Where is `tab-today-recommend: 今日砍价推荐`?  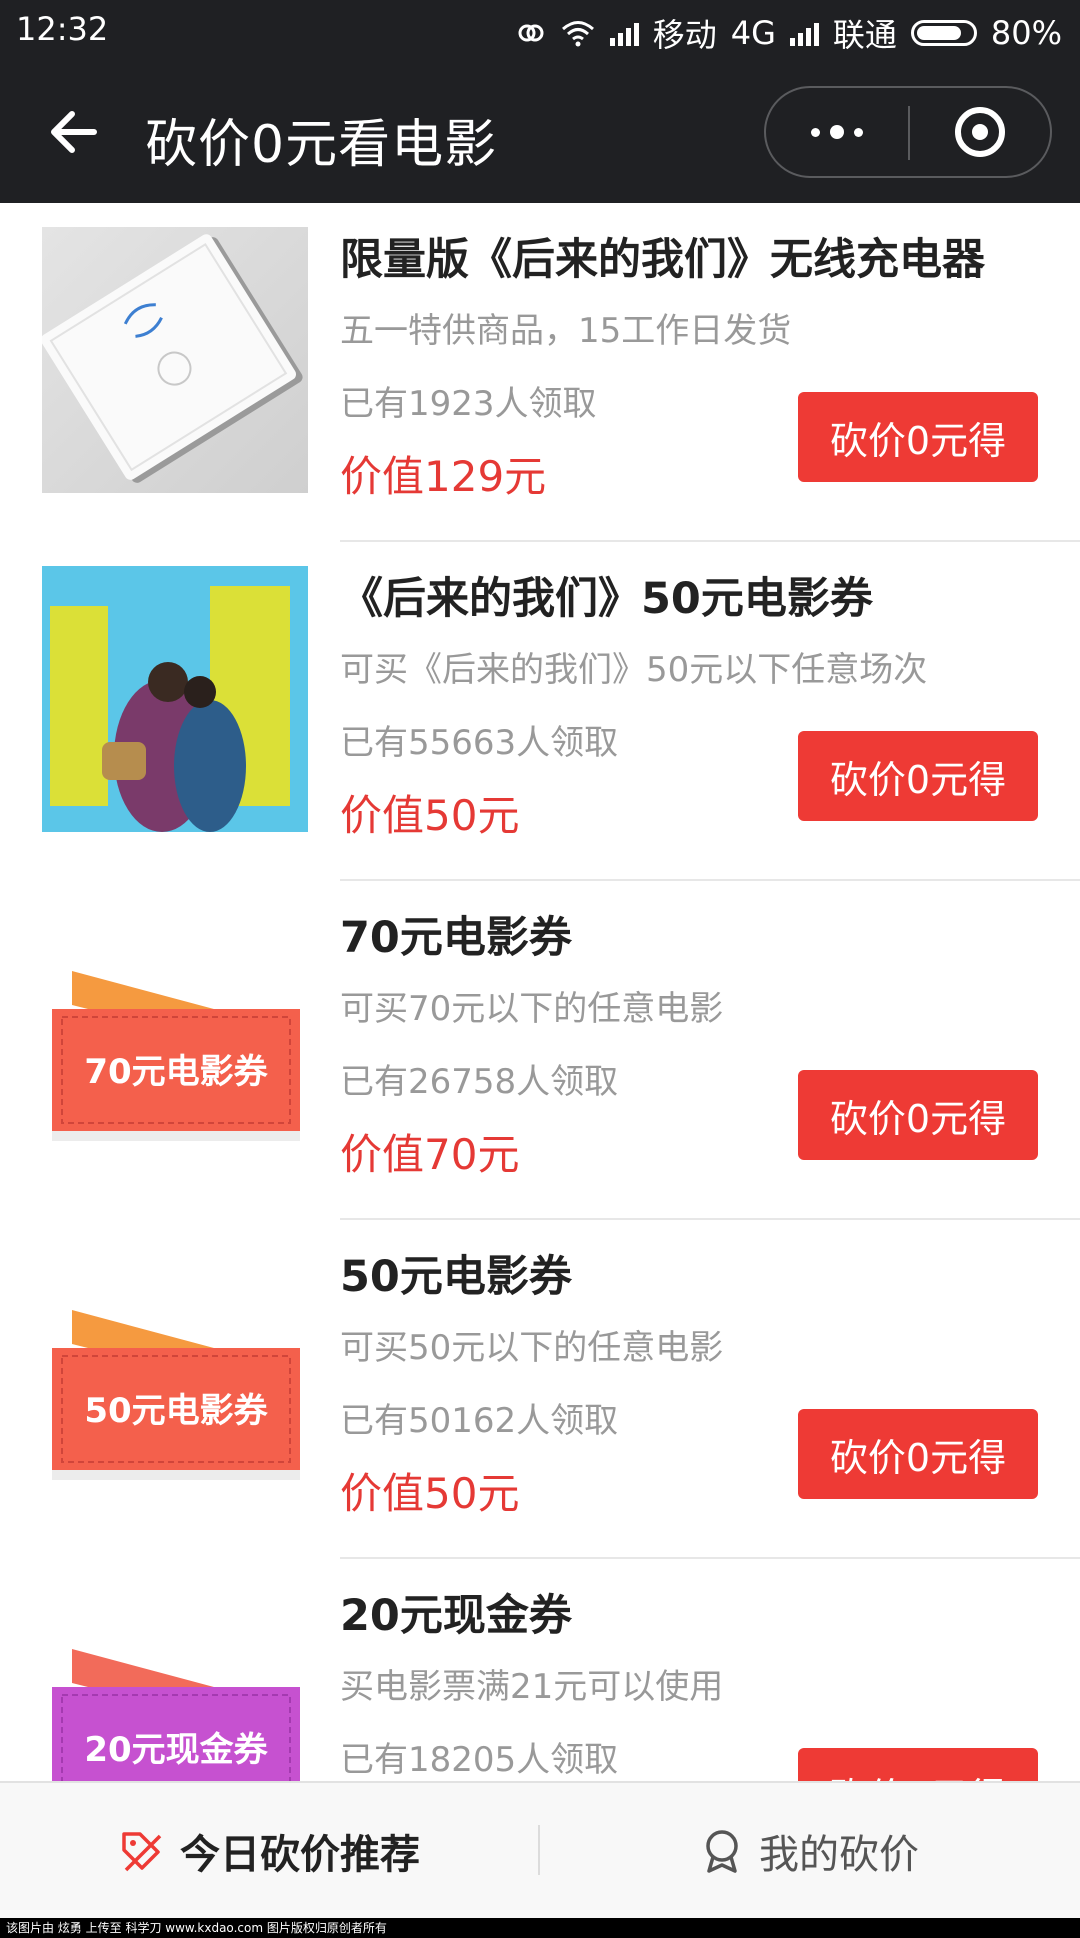
tab-today-recommend: 今日砍价推荐 is located at coordinates (269, 1850).